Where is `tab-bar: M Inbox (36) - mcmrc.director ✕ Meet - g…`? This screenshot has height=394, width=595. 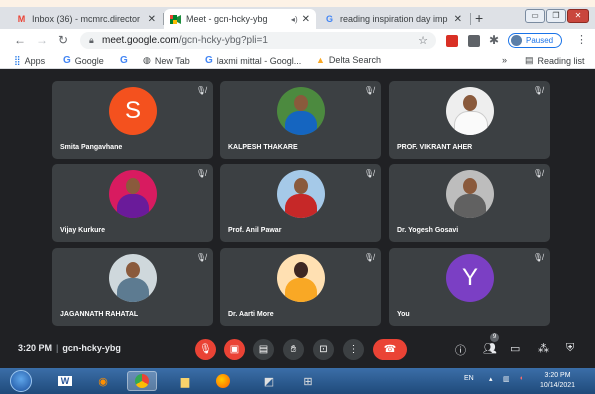
tab-bar: M Inbox (36) - mcmrc.director ✕ Meet - g… is located at coordinates (297, 18).